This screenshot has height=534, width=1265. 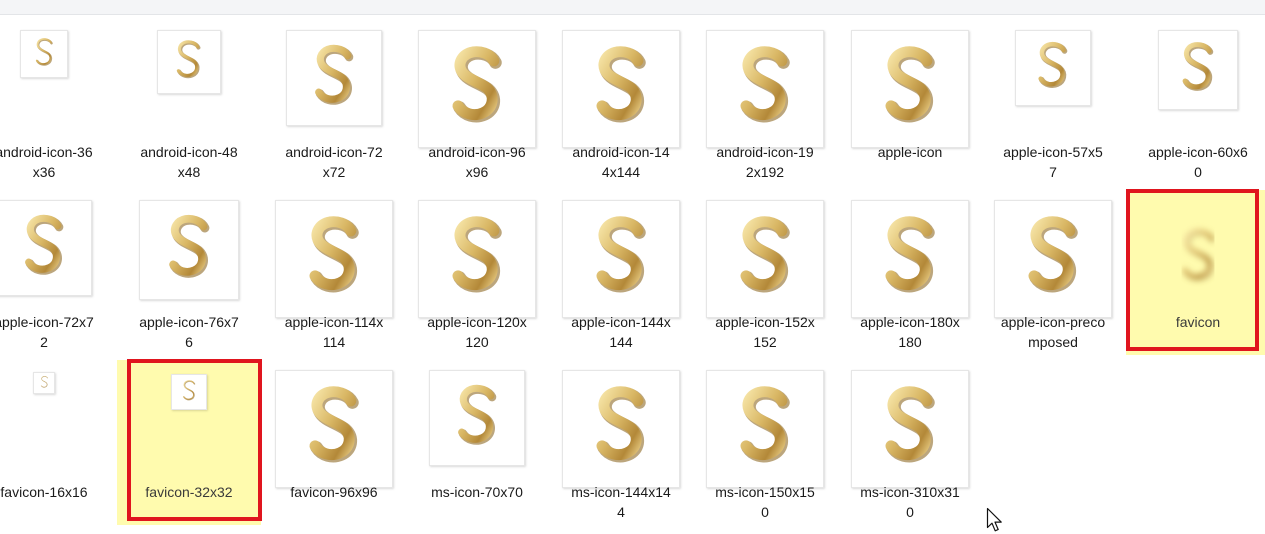 What do you see at coordinates (1198, 322) in the screenshot?
I see `file-name-label: favicon` at bounding box center [1198, 322].